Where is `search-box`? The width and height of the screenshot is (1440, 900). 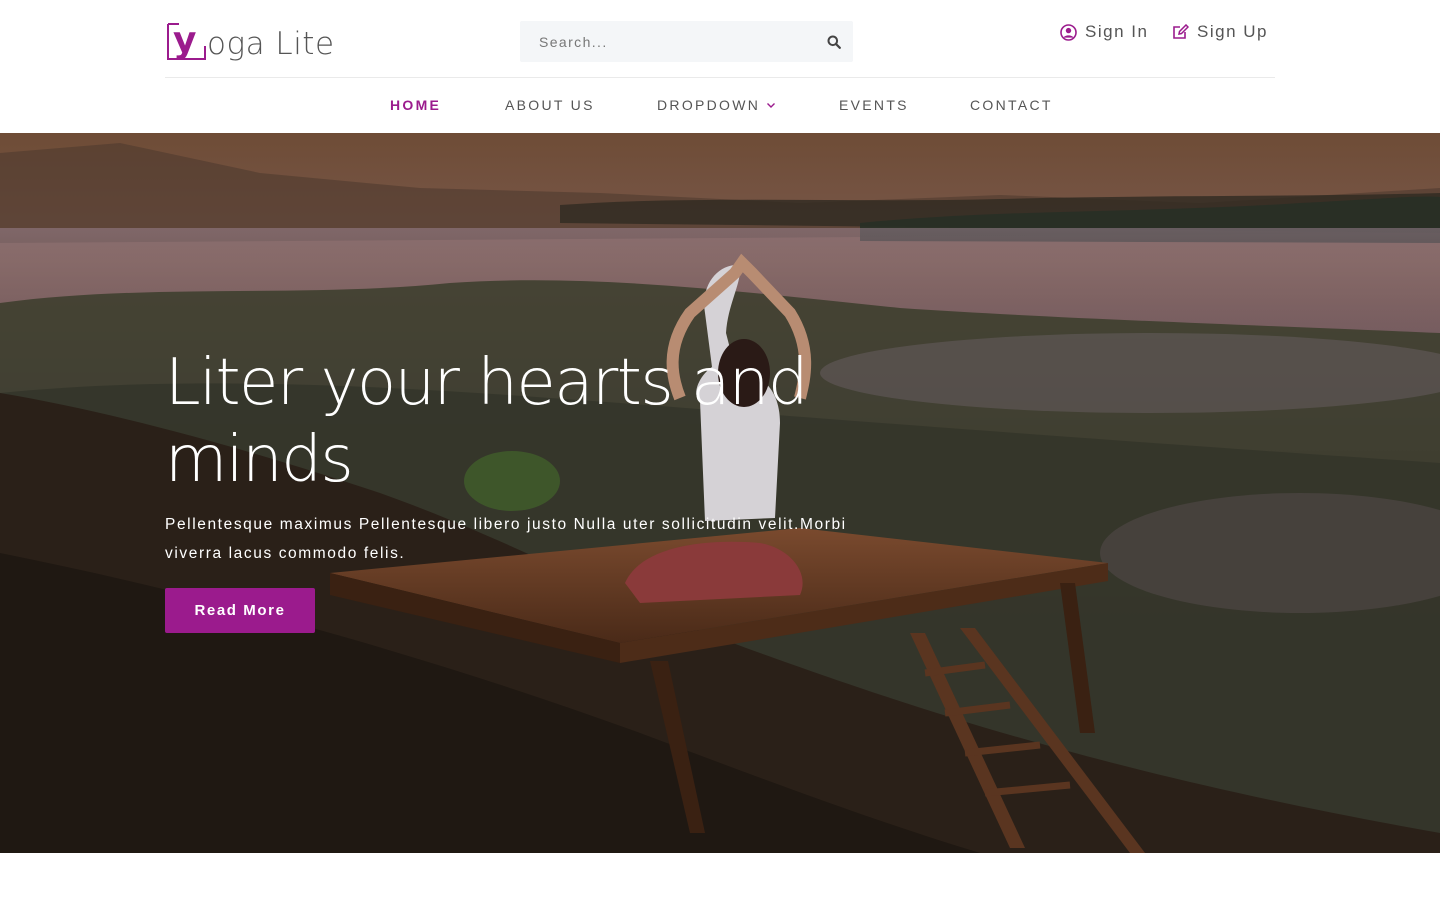
search-box is located at coordinates (686, 41).